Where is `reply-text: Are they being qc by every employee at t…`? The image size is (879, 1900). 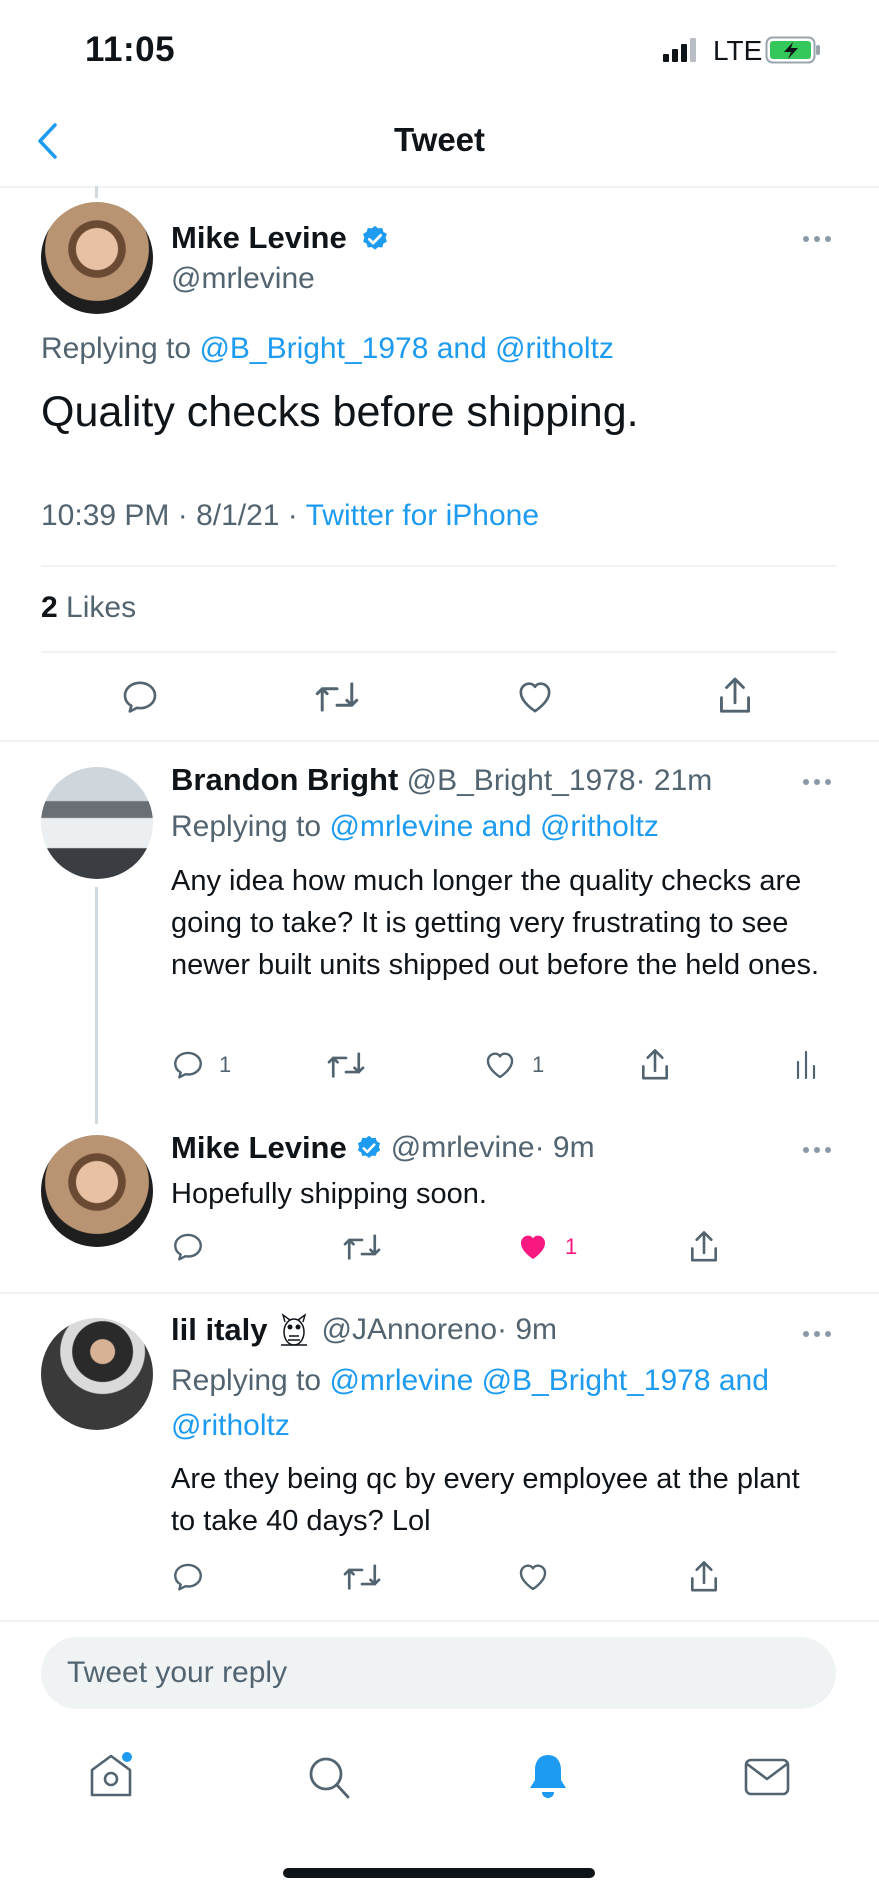 reply-text: Are they being qc by every employee at t… is located at coordinates (485, 1500).